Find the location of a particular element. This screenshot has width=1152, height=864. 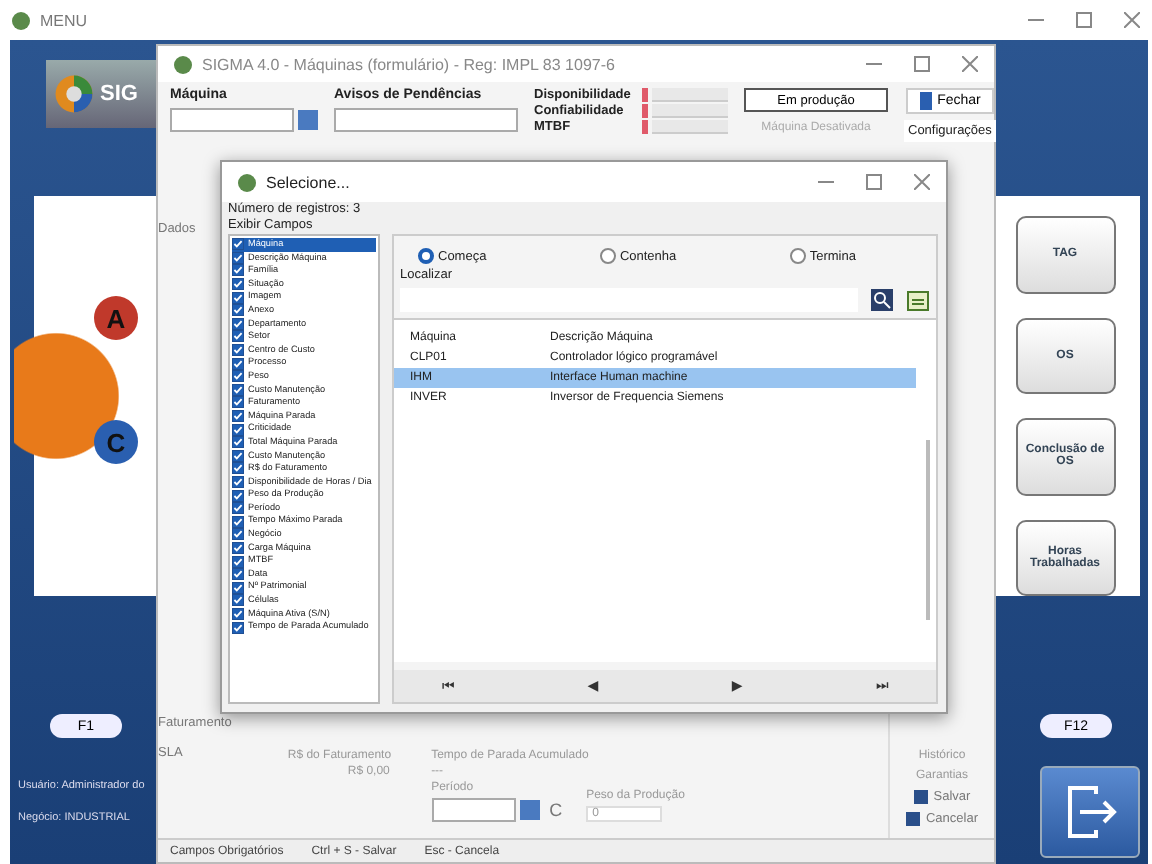

period-field is located at coordinates (473, 810).